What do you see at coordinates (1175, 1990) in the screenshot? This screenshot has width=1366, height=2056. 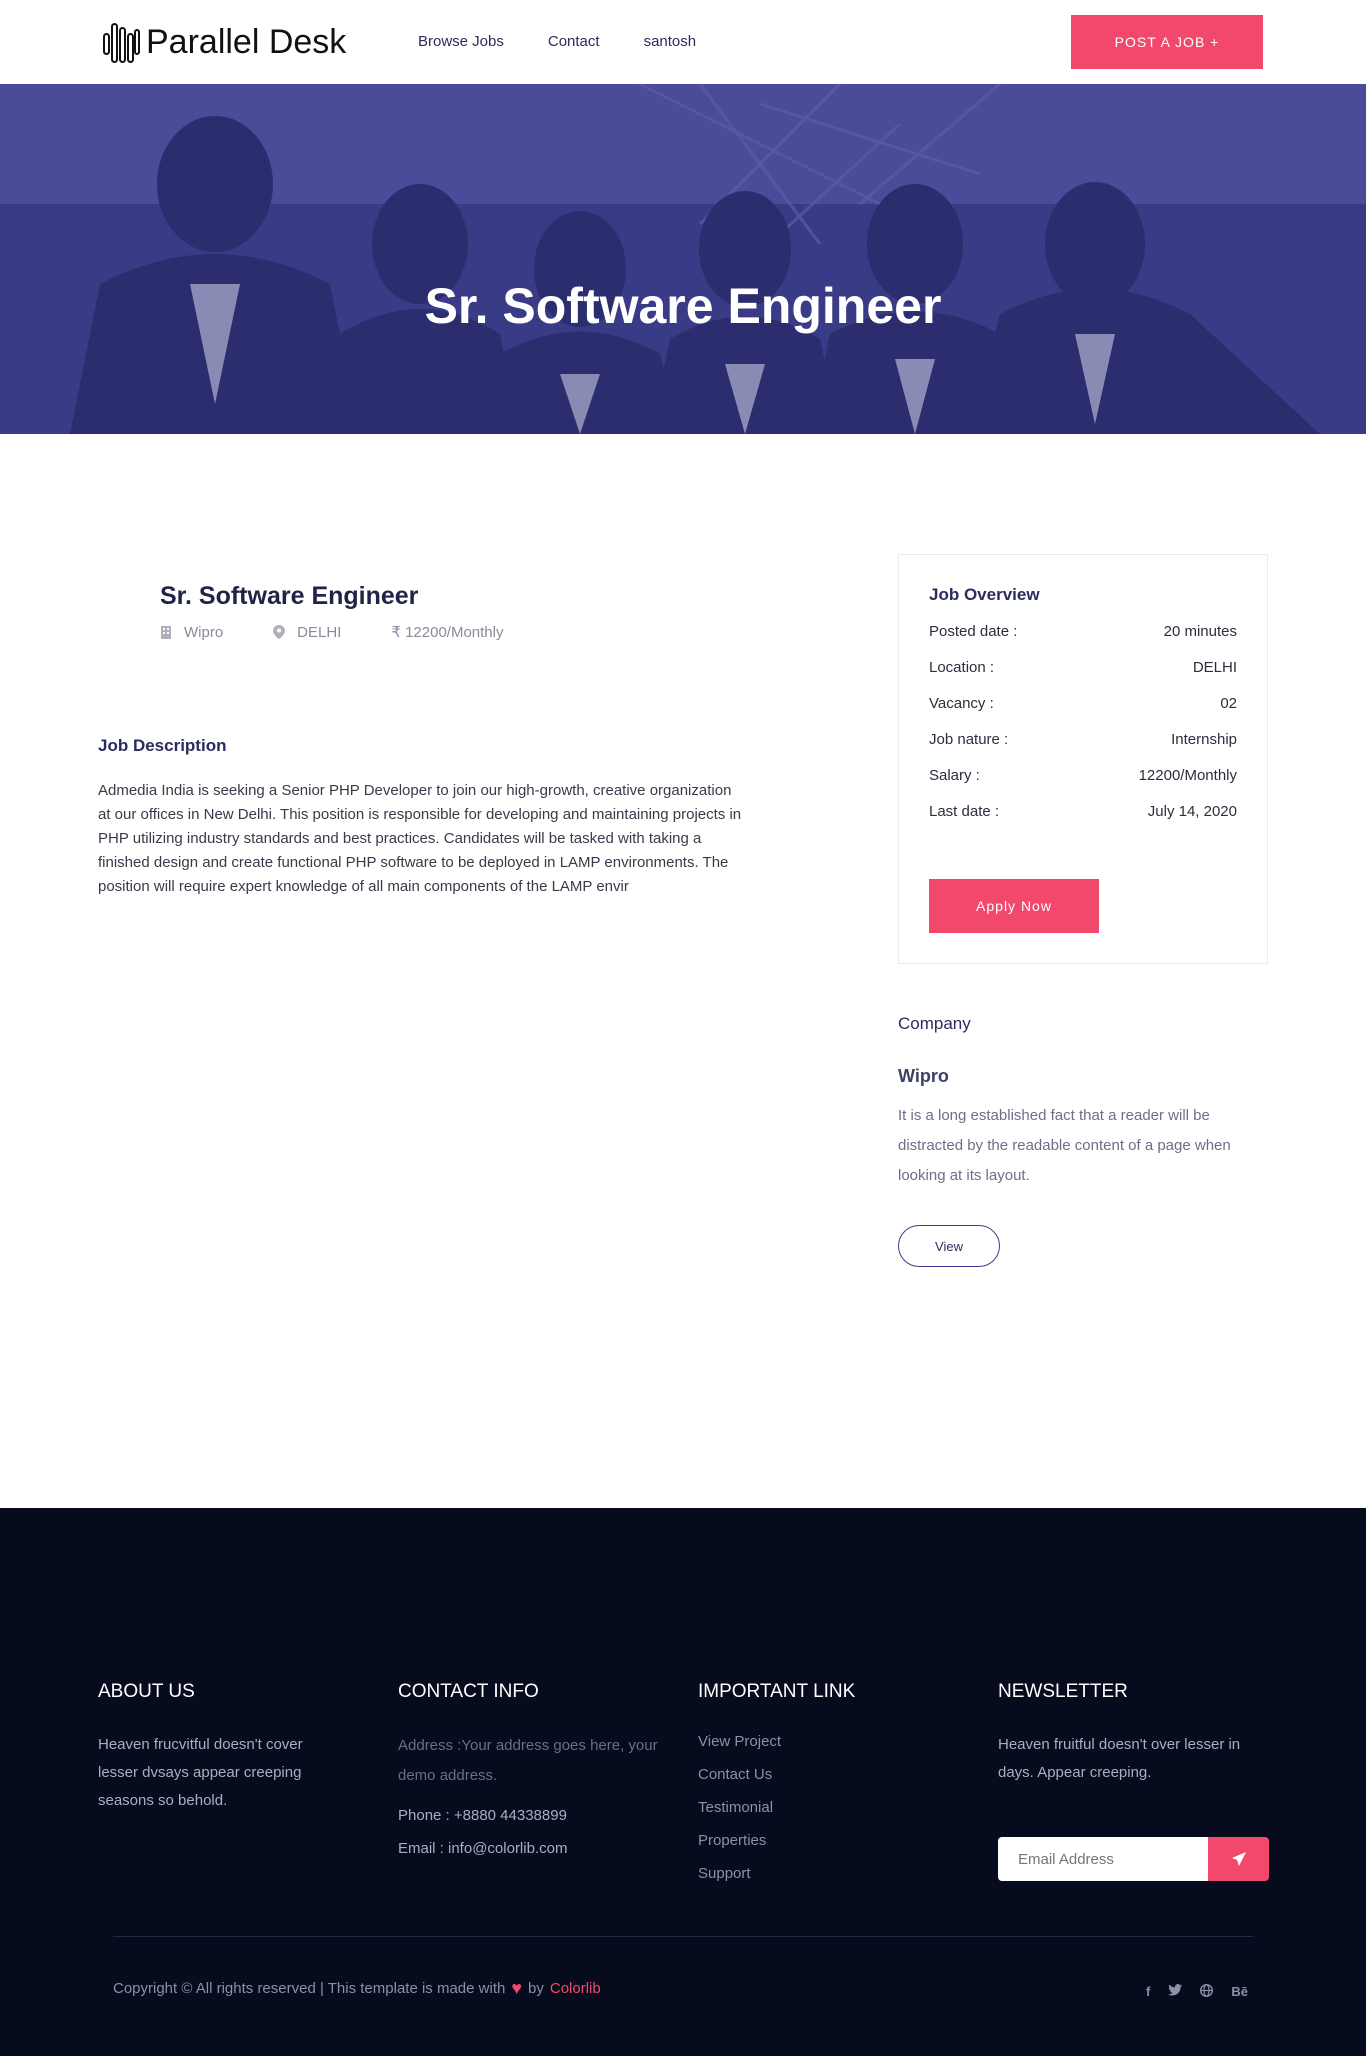 I see `twitter-icon` at bounding box center [1175, 1990].